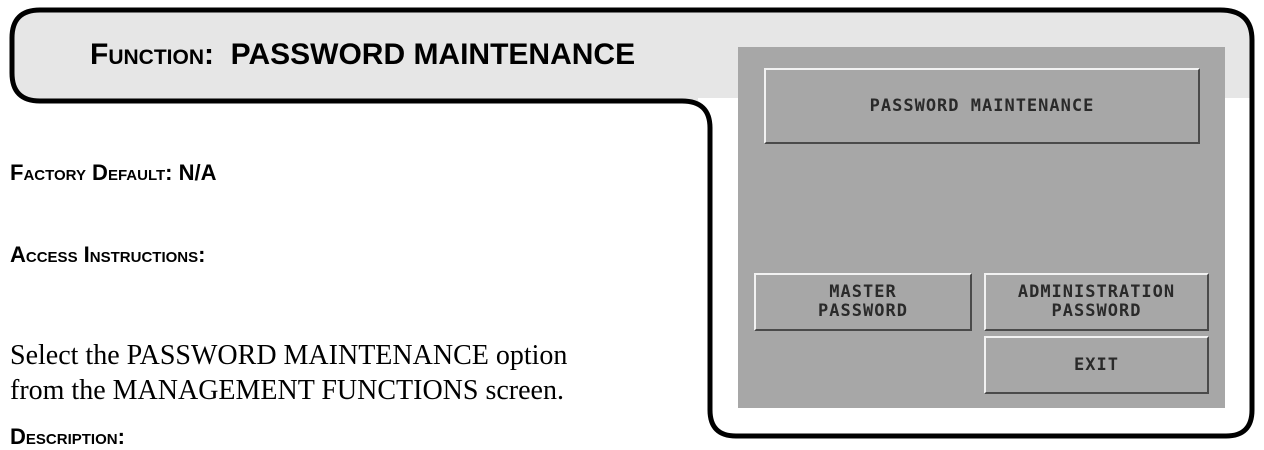 The image size is (1264, 450). What do you see at coordinates (67, 436) in the screenshot?
I see `description-heading: Description:` at bounding box center [67, 436].